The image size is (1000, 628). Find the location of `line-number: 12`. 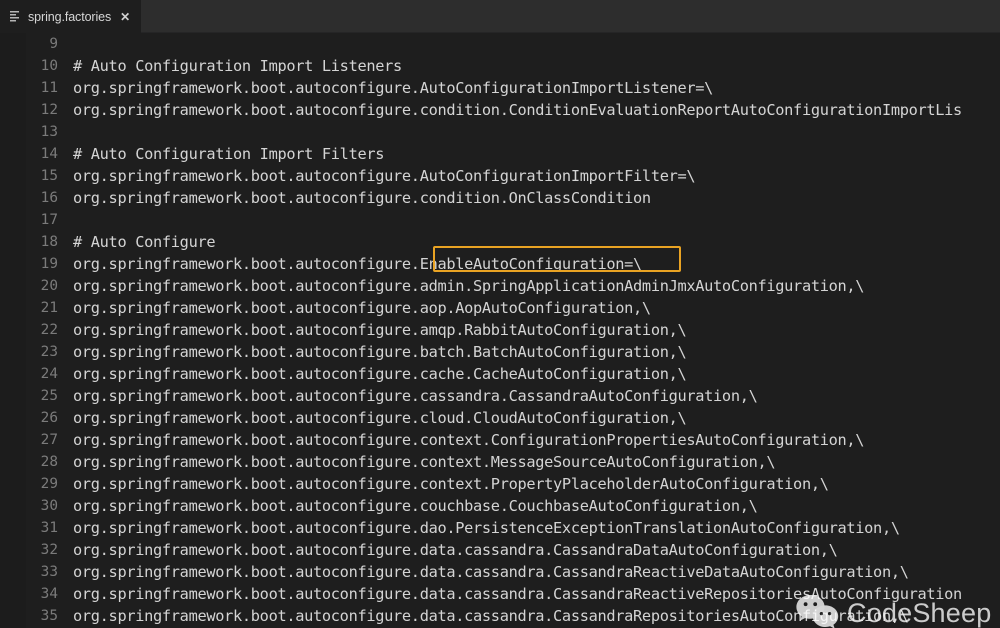

line-number: 12 is located at coordinates (49, 110).